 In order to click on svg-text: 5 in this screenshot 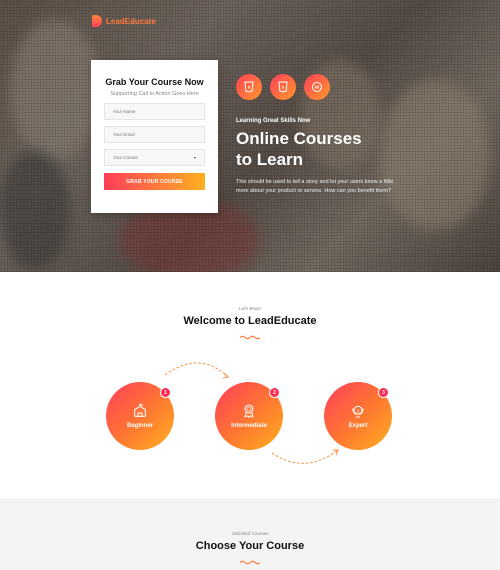, I will do `click(249, 87)`.